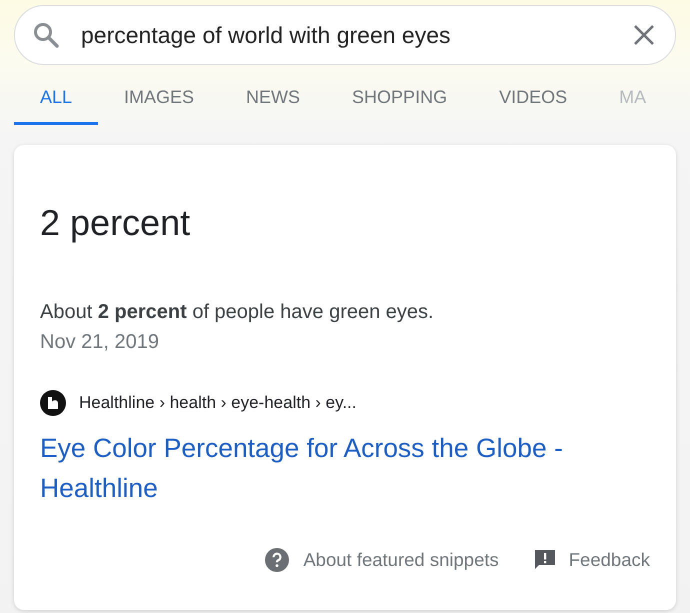  I want to click on help-icon, so click(277, 560).